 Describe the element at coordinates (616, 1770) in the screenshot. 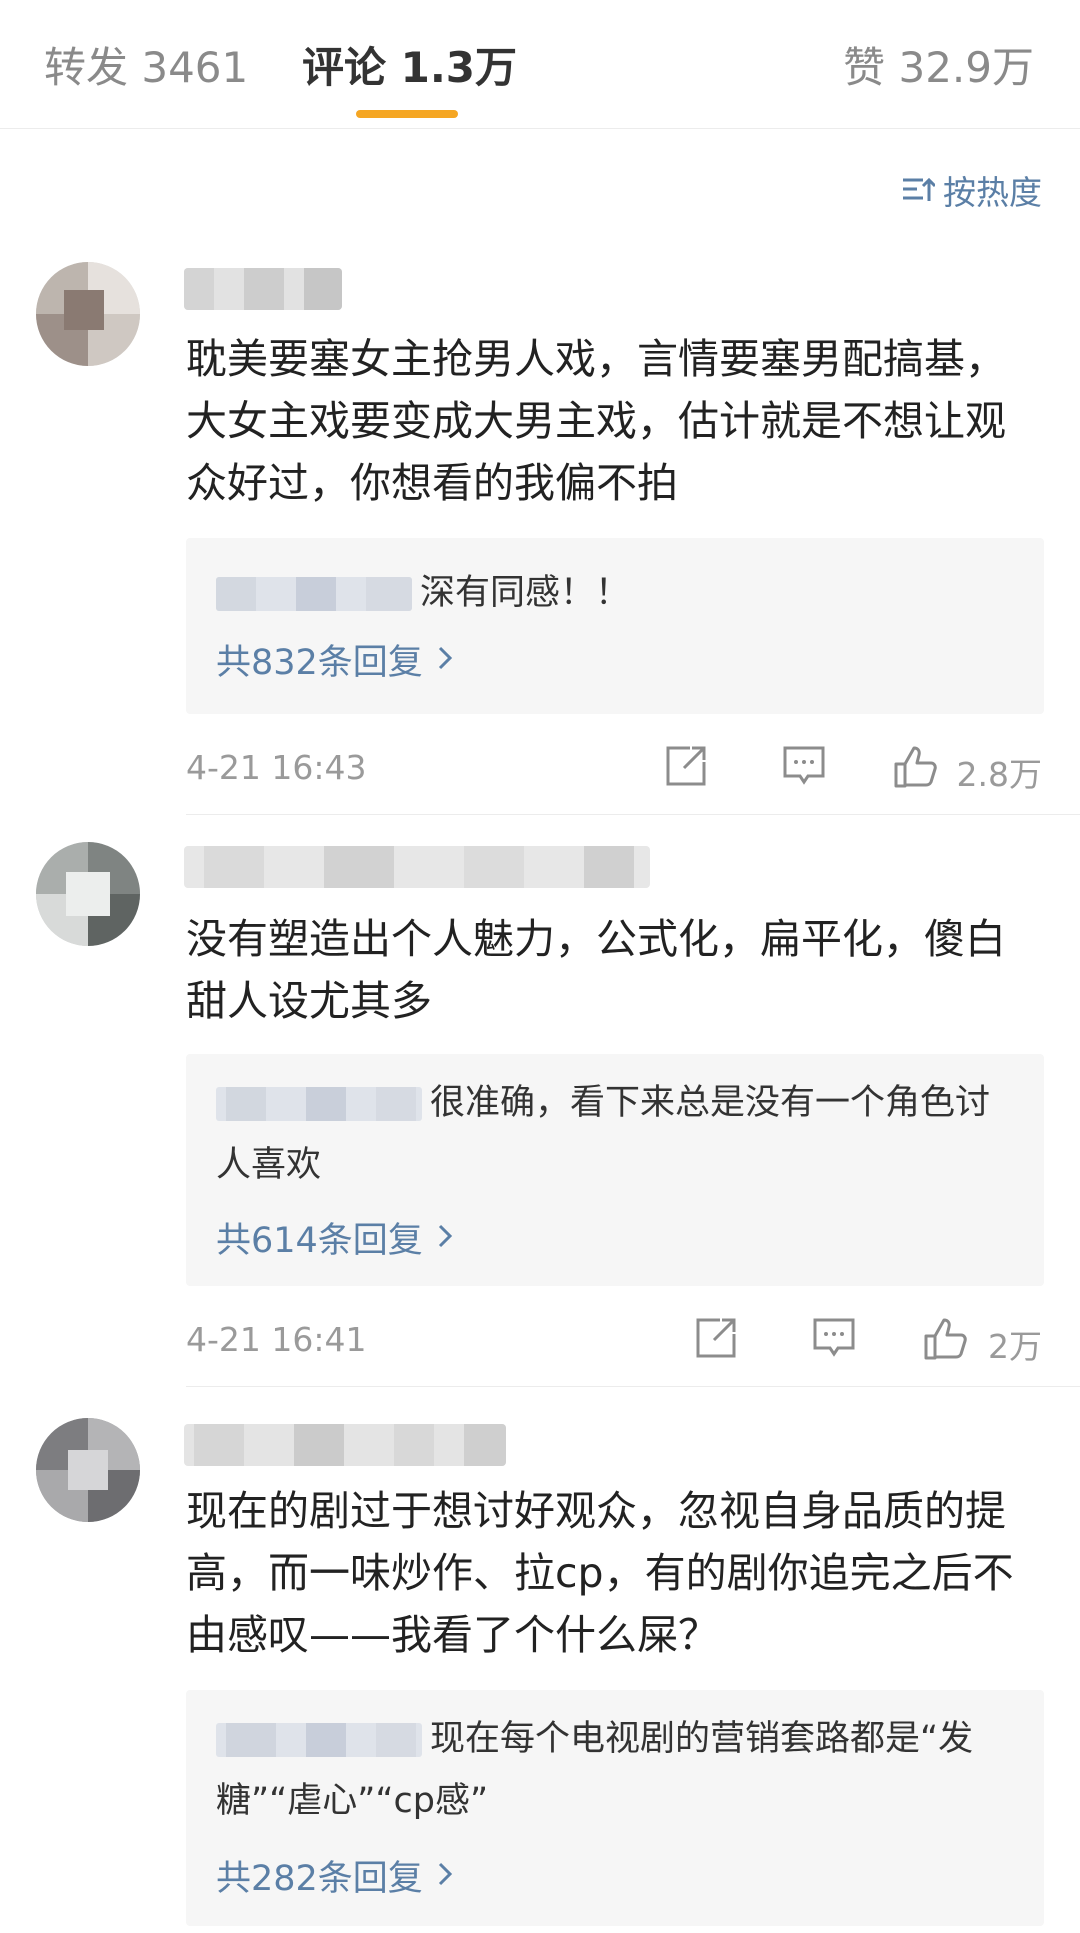

I see `reply-line: 现在每个电视剧的营销套路都是“发糖”“虐心”“cp感”` at that location.